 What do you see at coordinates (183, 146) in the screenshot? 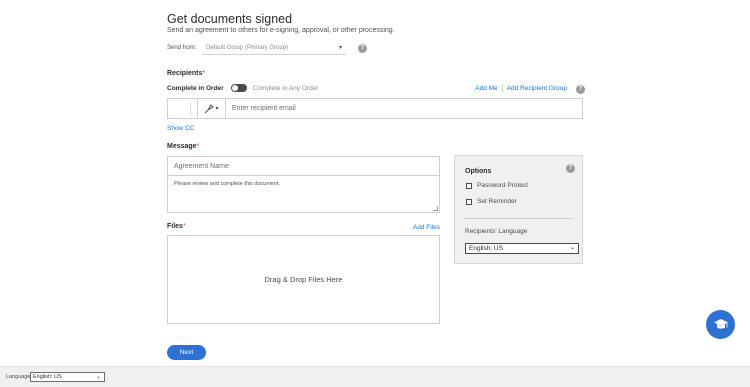
I see `message-label: Message*` at bounding box center [183, 146].